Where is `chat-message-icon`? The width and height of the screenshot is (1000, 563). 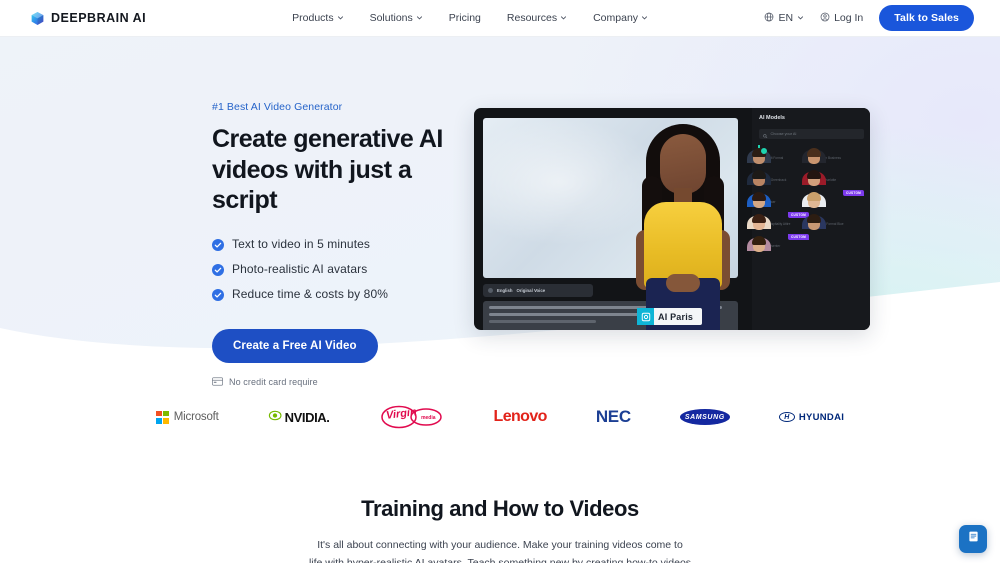
chat-message-icon is located at coordinates (973, 539).